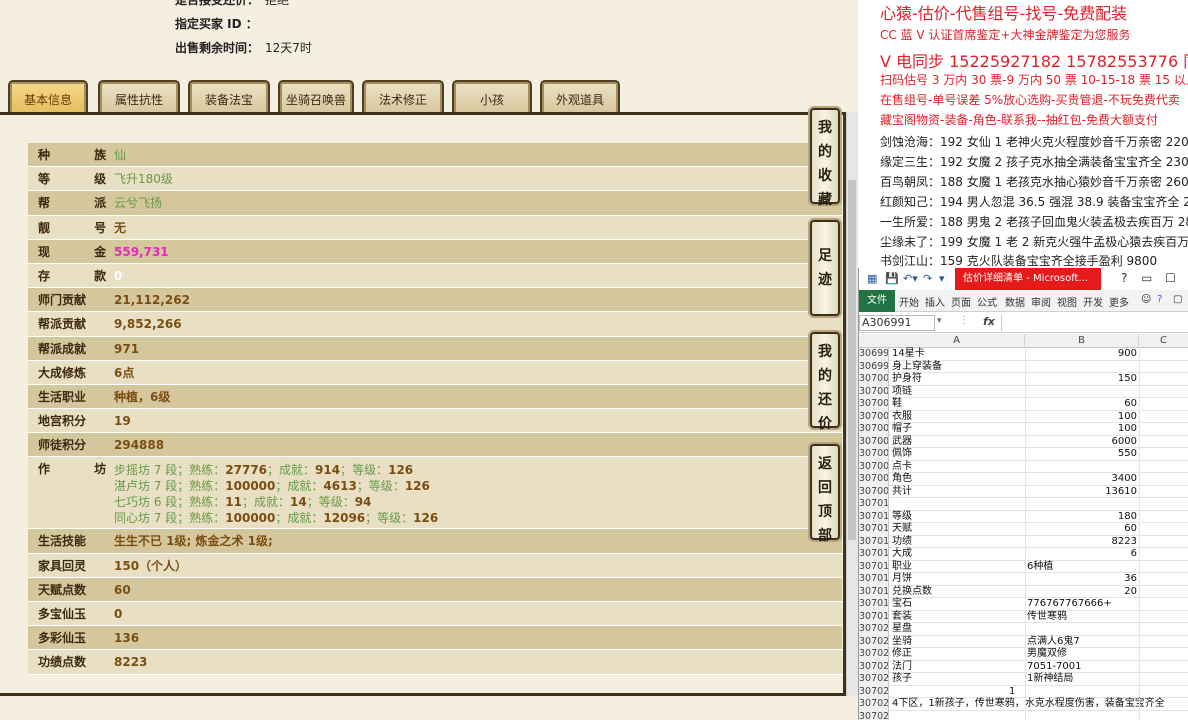 This screenshot has width=1188, height=720. What do you see at coordinates (902, 654) in the screenshot?
I see `cell-a: 修正` at bounding box center [902, 654].